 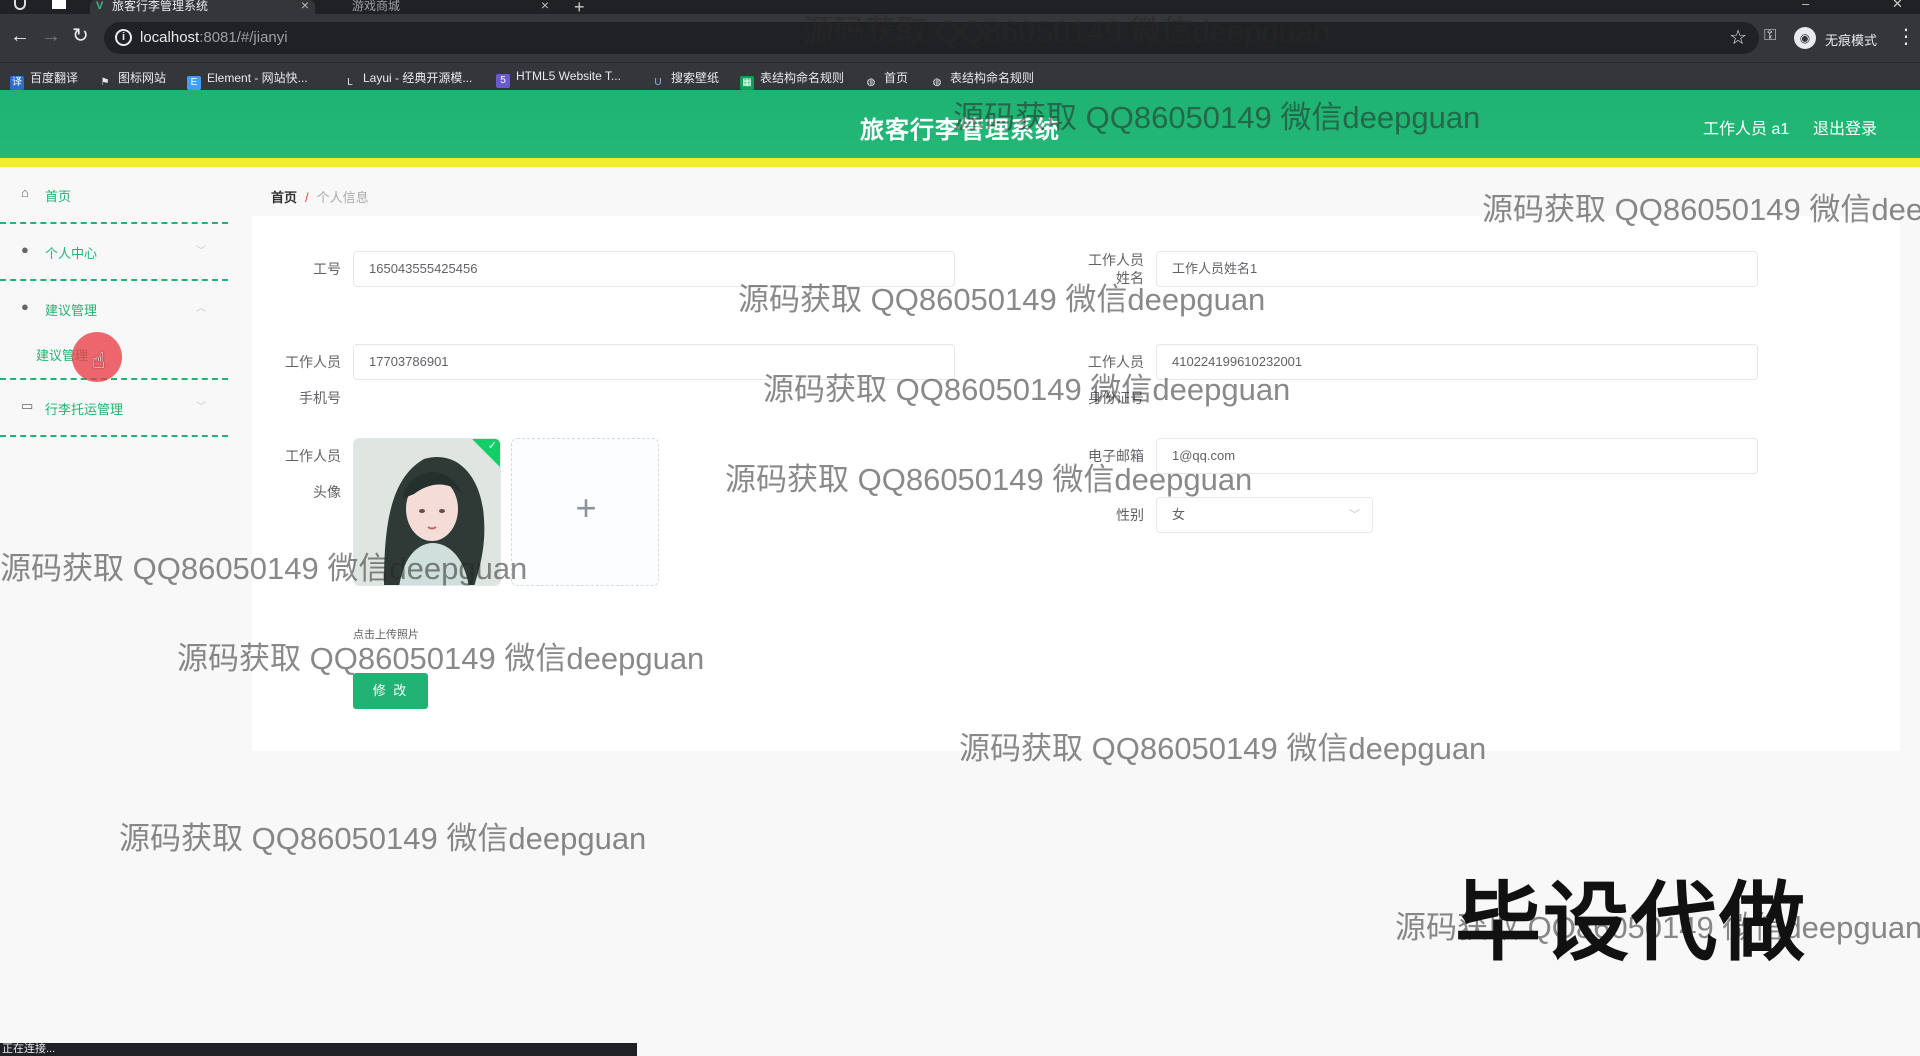 What do you see at coordinates (1130, 278) in the screenshot?
I see `label-line: 姓名` at bounding box center [1130, 278].